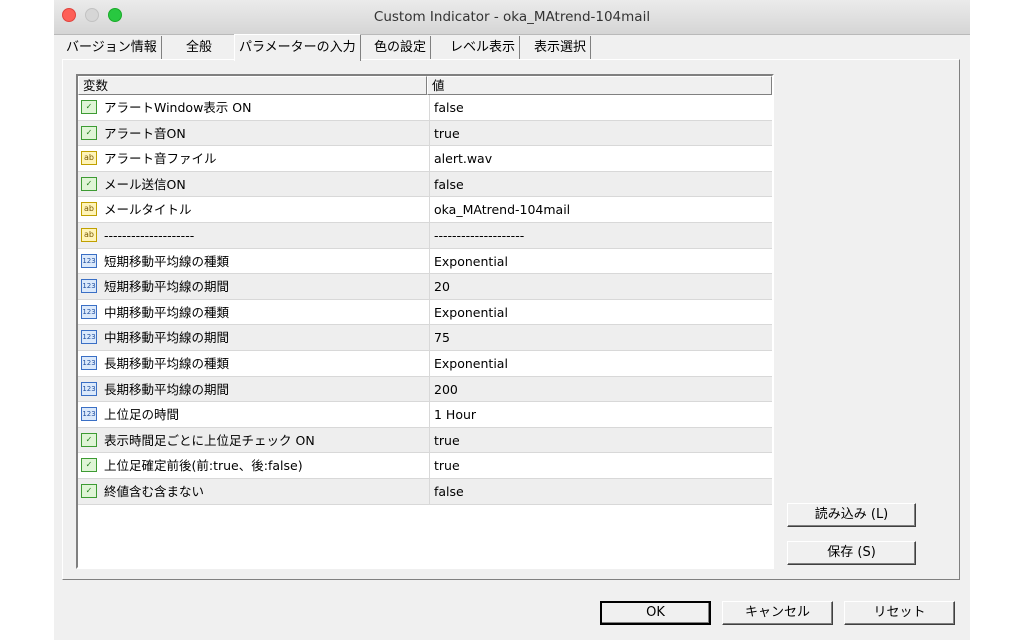 The height and width of the screenshot is (640, 1024). I want to click on parameter-name: 上位足確定前後(前:true、後:false), so click(203, 466).